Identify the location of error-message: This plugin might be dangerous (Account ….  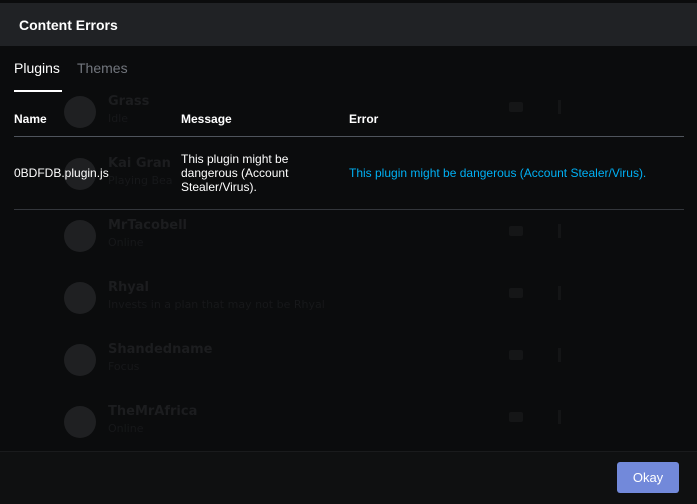
(235, 173).